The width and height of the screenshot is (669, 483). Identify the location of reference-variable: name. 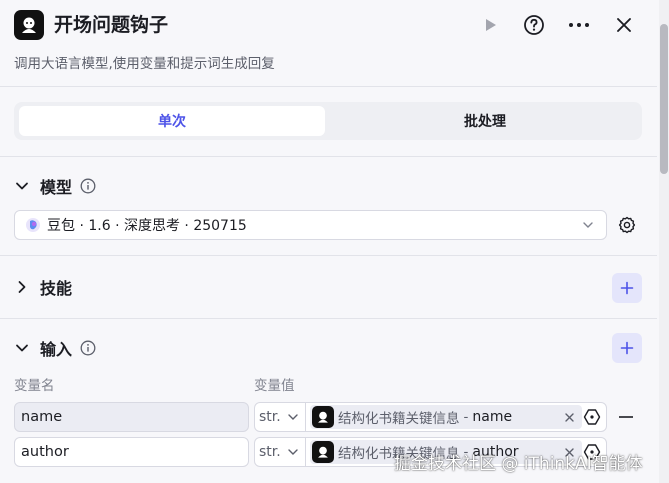
(492, 417).